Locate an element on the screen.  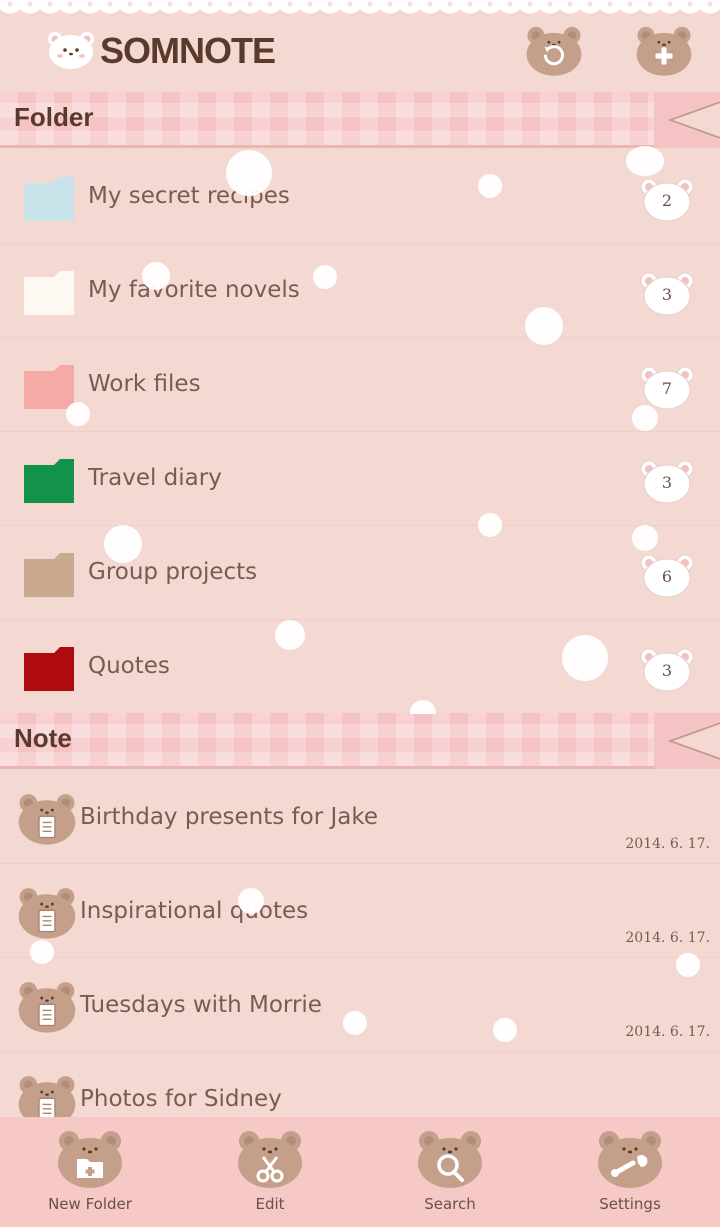
folder-section-header: Folder is located at coordinates (360, 120).